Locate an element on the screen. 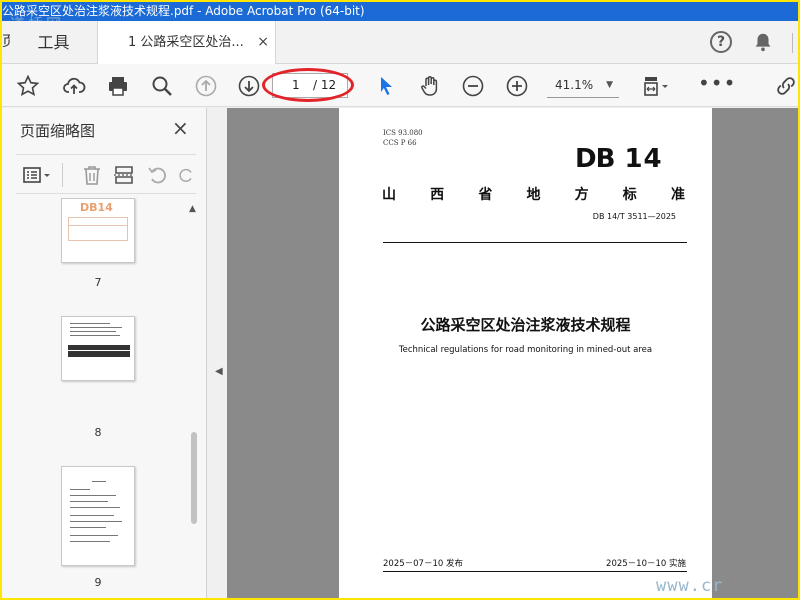  db-logo: DB 14 is located at coordinates (619, 159).